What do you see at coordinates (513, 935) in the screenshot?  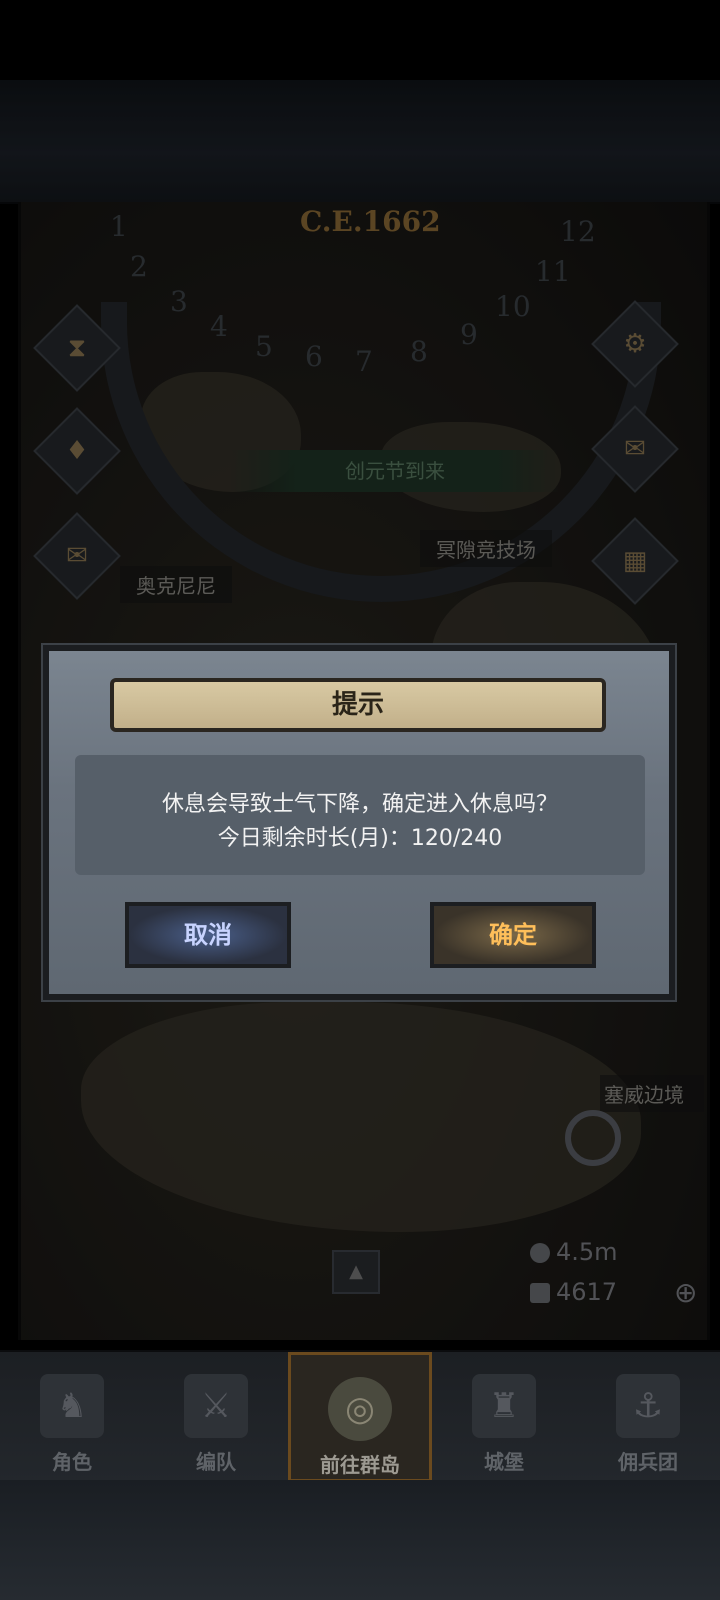 I see `confirm-button: 确定` at bounding box center [513, 935].